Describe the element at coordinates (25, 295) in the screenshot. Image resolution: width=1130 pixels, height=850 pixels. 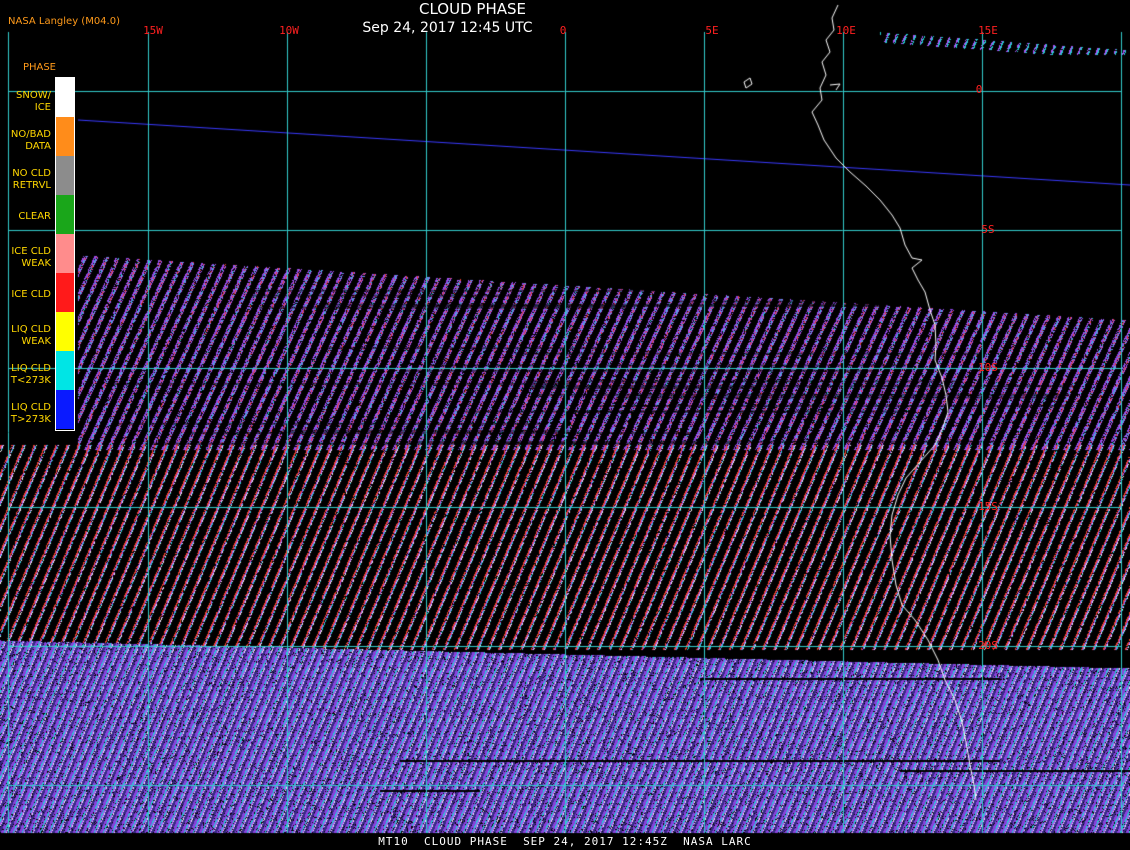
I see `legend-label-ice-cld: ICE CLD` at that location.